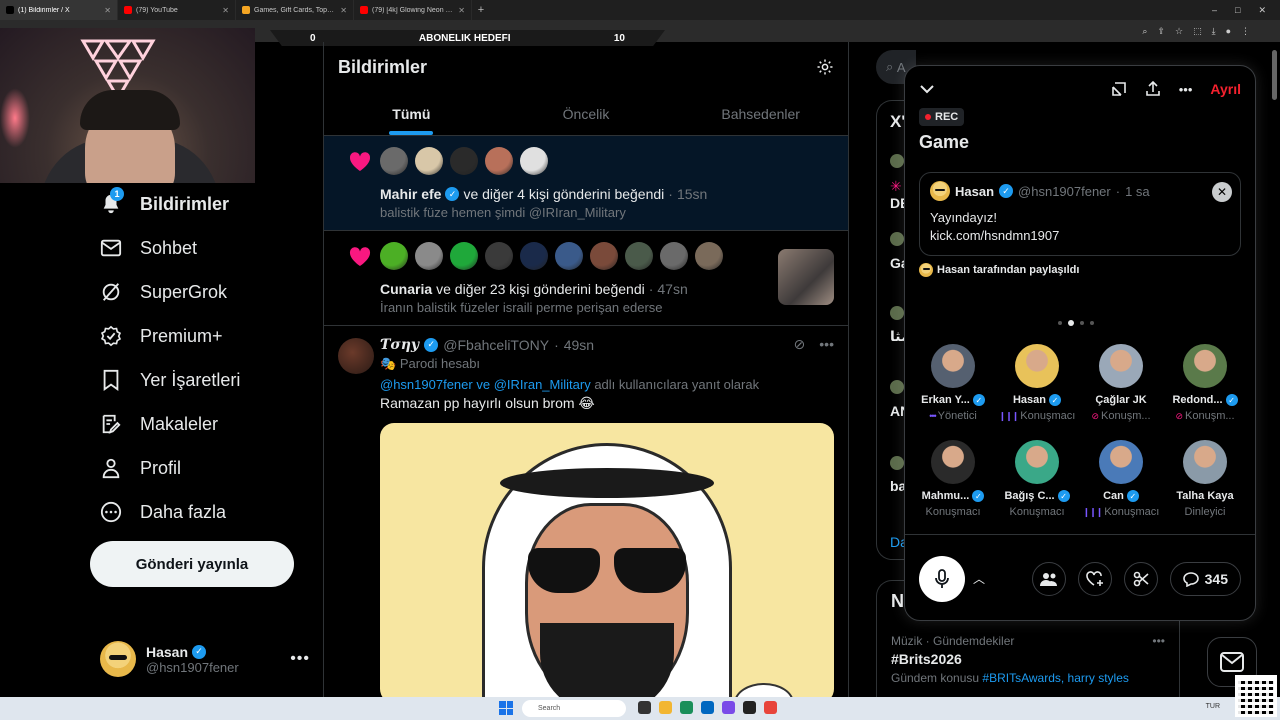 The height and width of the screenshot is (720, 1280). I want to click on mail-app-icon, so click(707, 707).